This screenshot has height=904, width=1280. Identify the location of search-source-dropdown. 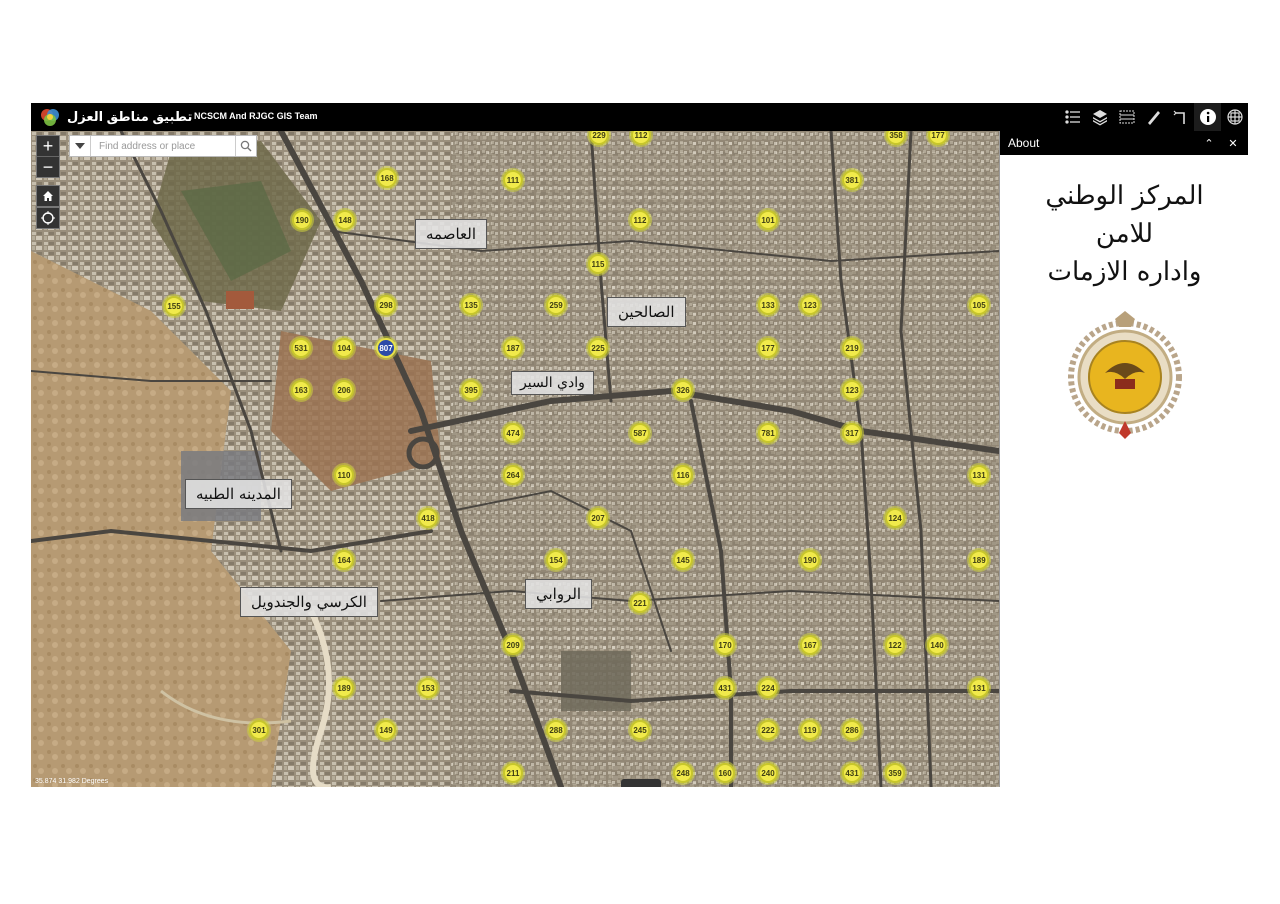
(80, 146).